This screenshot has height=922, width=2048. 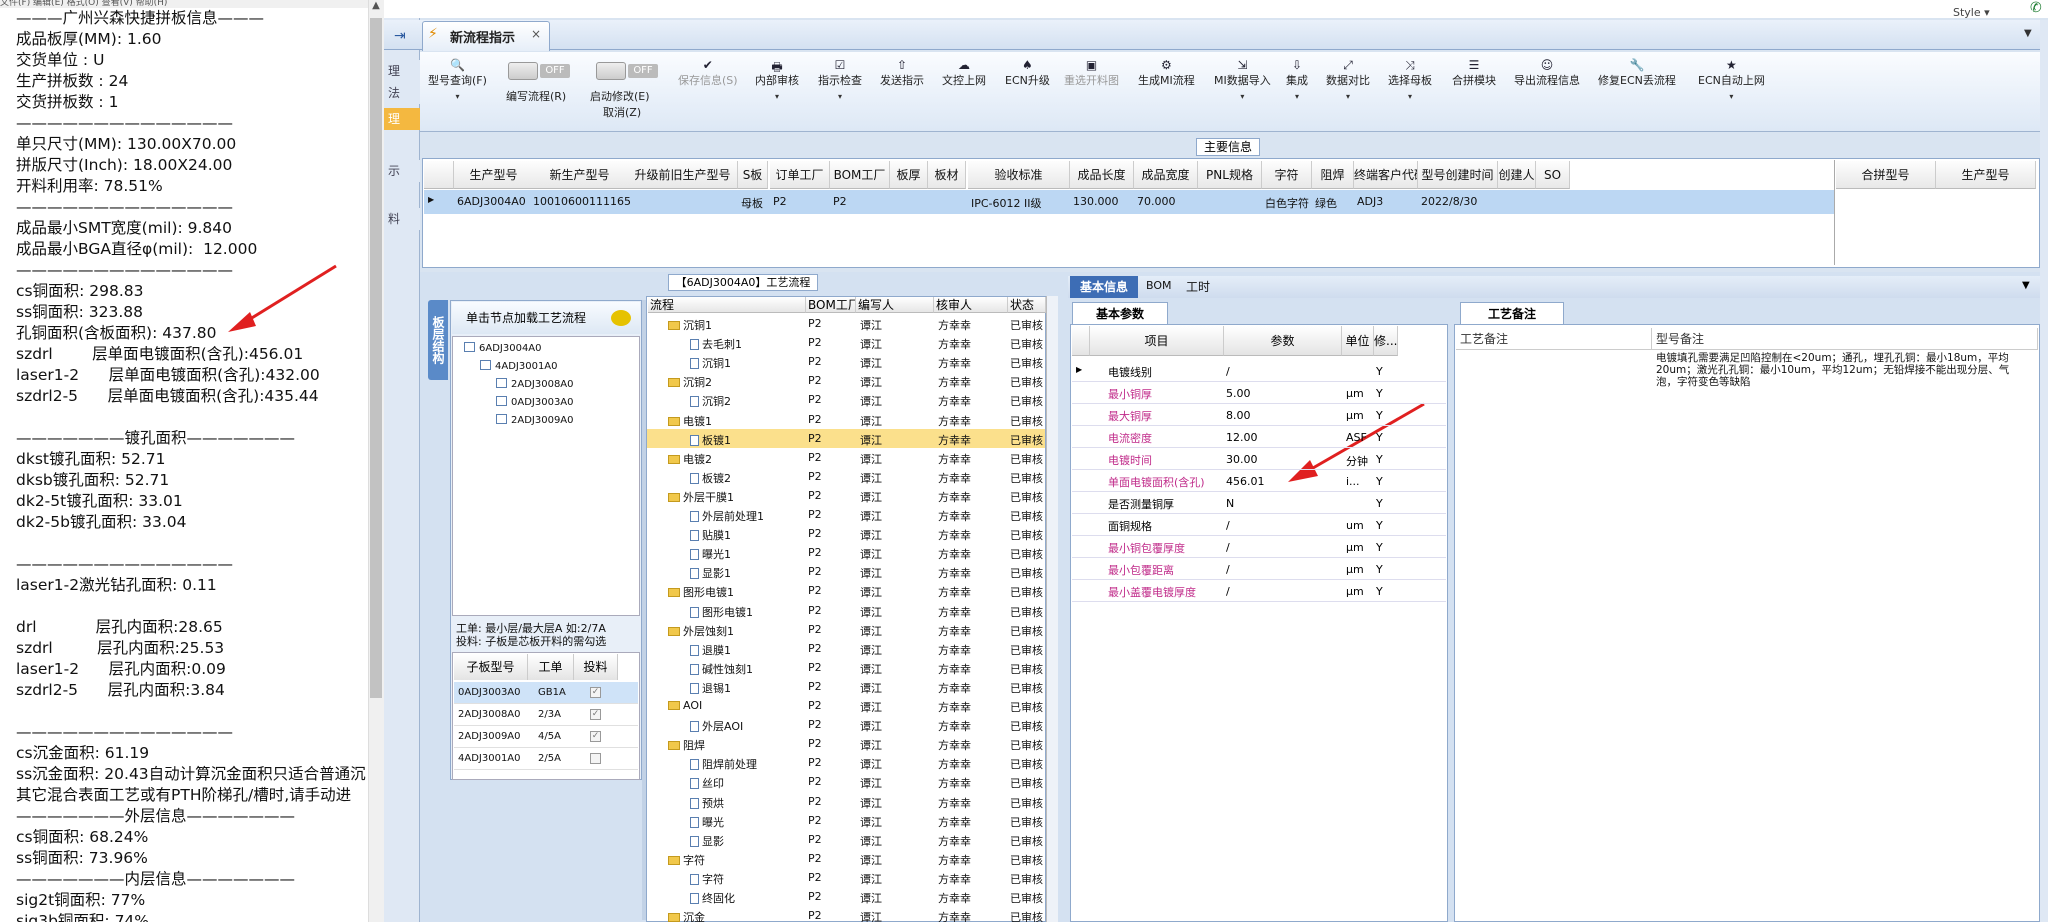 I want to click on phone-icon: ✆, so click(x=2036, y=8).